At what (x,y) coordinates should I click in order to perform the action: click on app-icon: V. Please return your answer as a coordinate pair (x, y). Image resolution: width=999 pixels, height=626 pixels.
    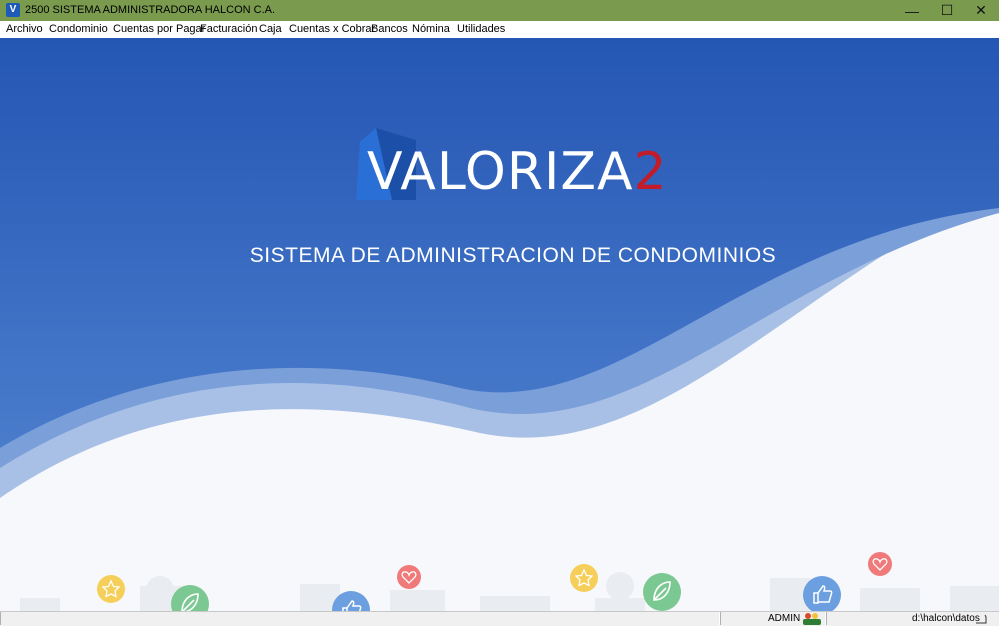
    Looking at the image, I should click on (13, 10).